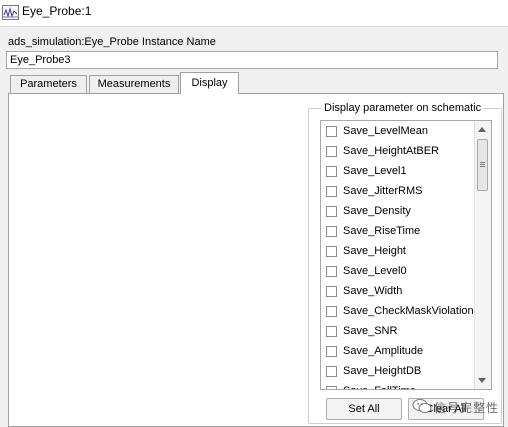 The image size is (508, 427). I want to click on checkbox-label: Save_Amplitude, so click(383, 351).